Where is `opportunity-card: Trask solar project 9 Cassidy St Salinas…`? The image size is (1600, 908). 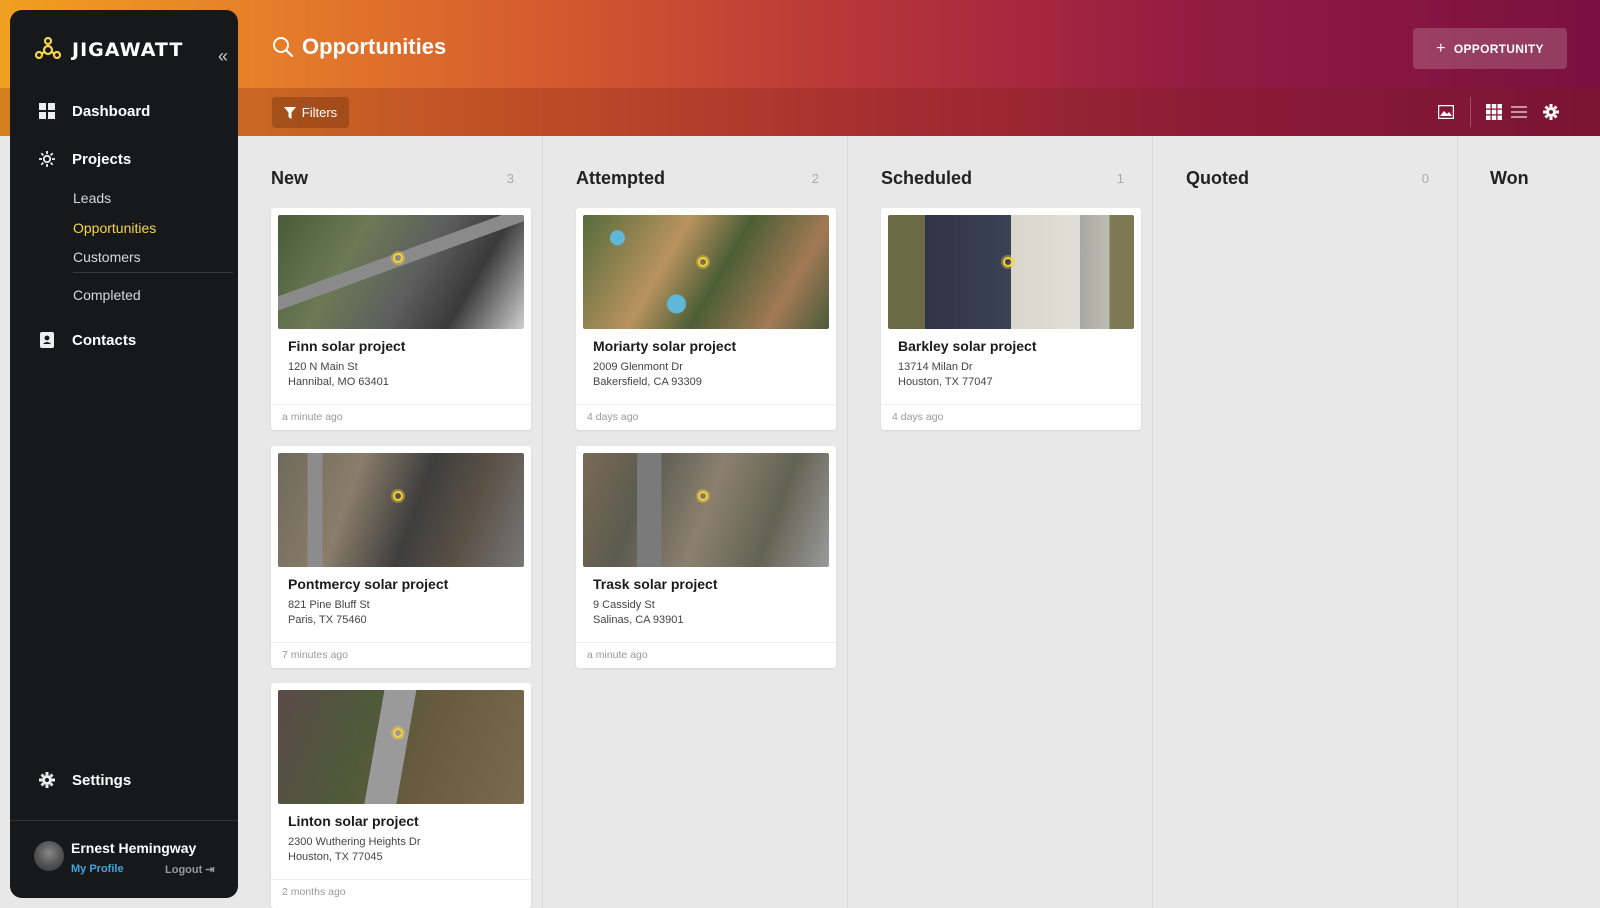
opportunity-card: Trask solar project 9 Cassidy St Salinas… is located at coordinates (706, 557).